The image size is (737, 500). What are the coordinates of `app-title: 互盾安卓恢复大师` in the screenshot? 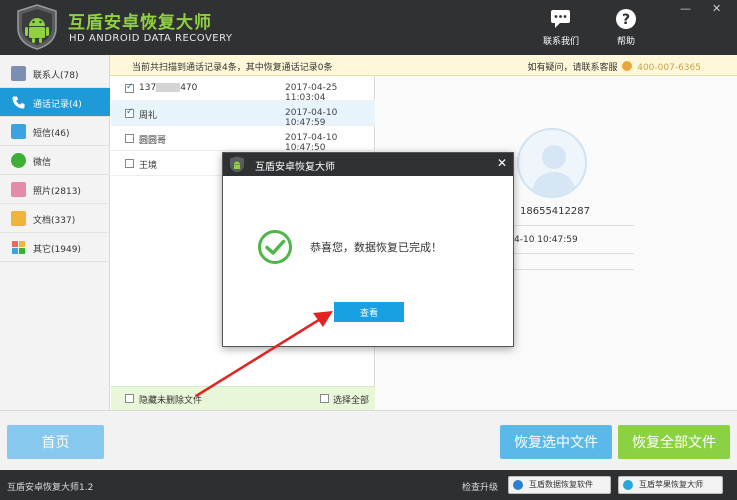 It's located at (140, 23).